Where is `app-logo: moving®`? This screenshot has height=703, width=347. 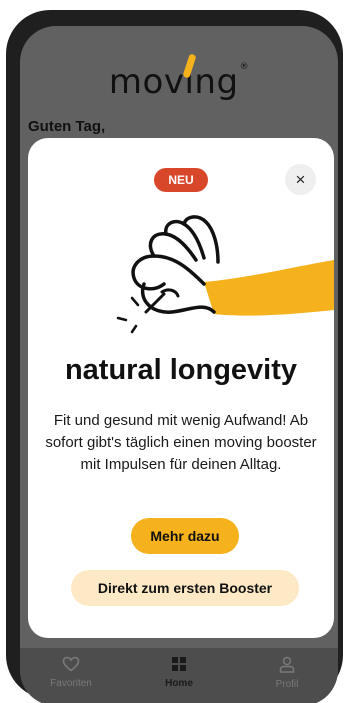 app-logo: moving® is located at coordinates (179, 82).